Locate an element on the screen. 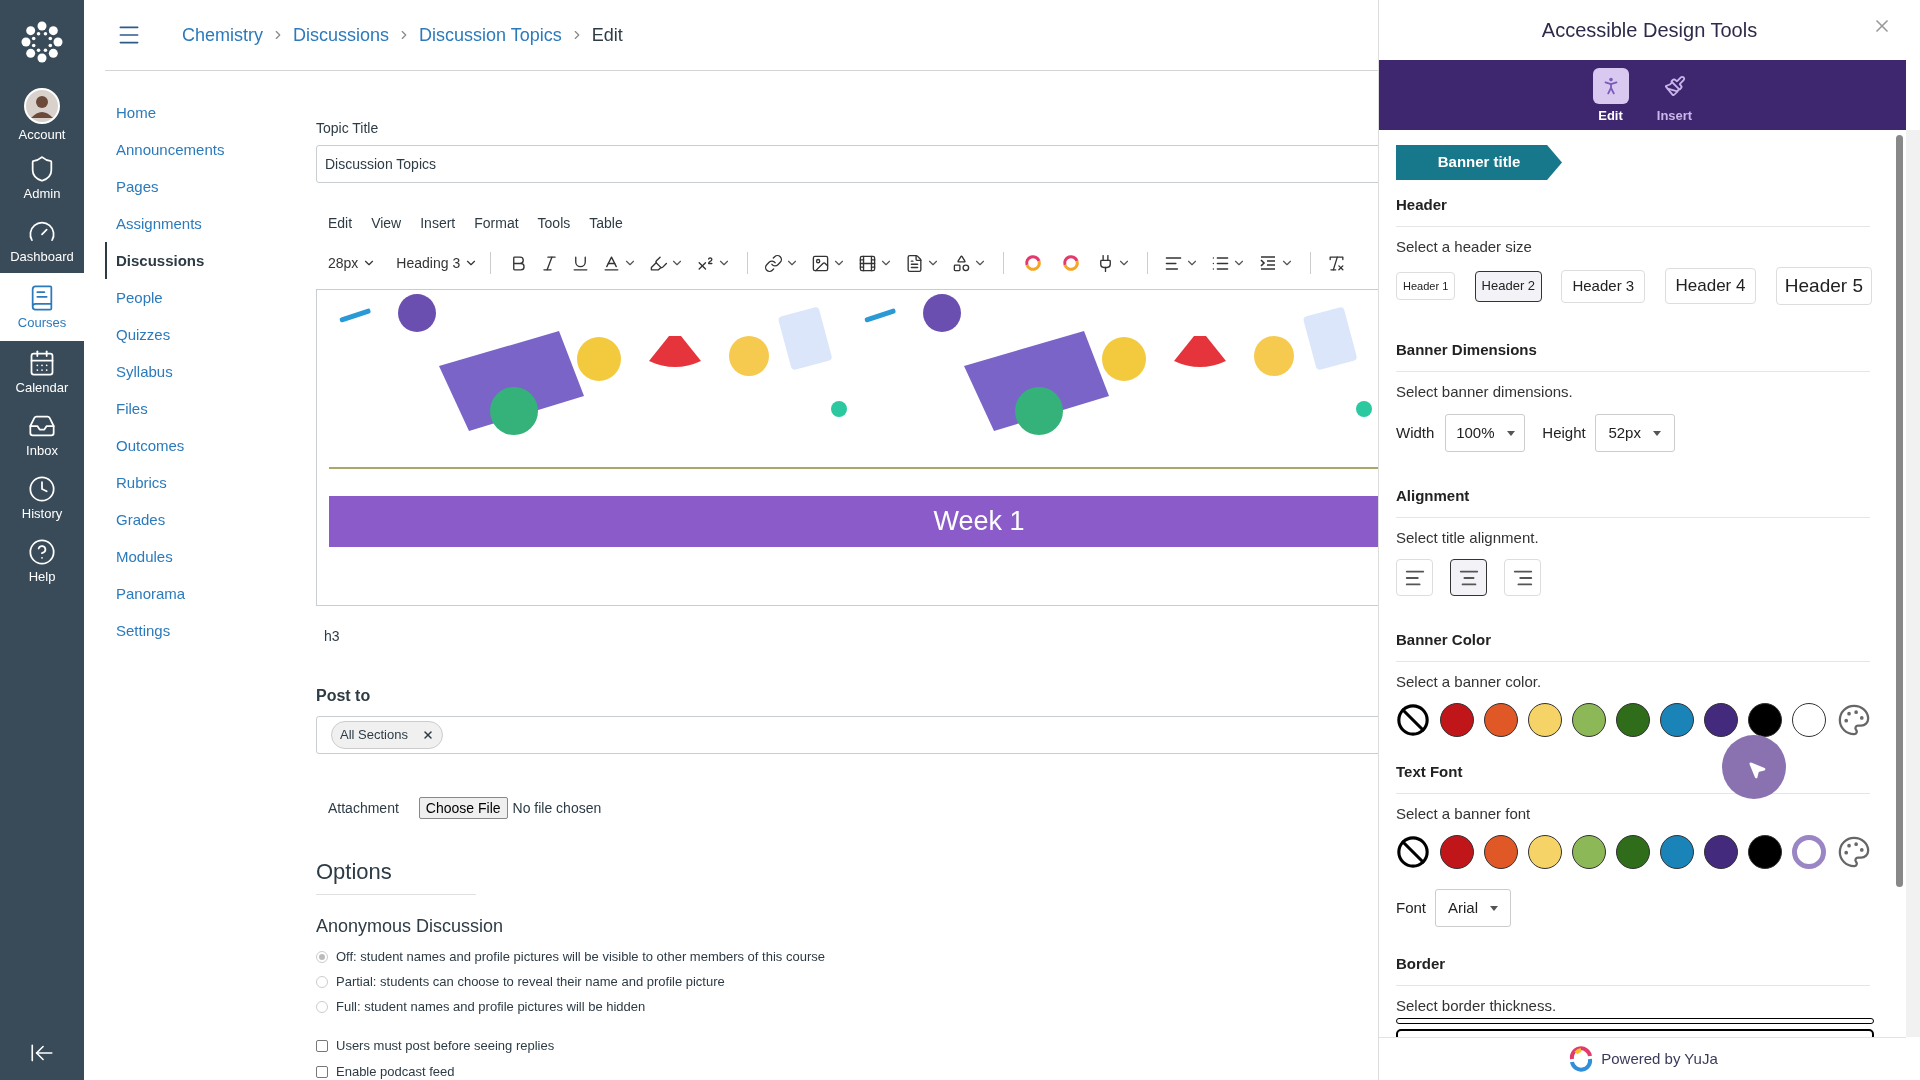 The width and height of the screenshot is (1920, 1080). menu-item: Edit is located at coordinates (340, 223).